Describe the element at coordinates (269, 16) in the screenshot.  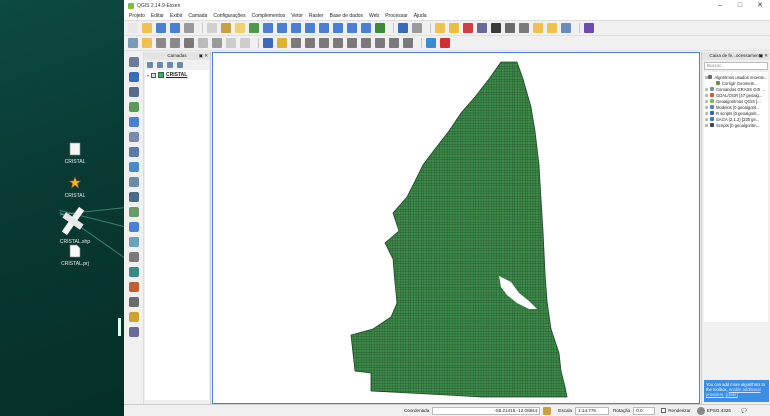
I see `menu-item: Complementos` at that location.